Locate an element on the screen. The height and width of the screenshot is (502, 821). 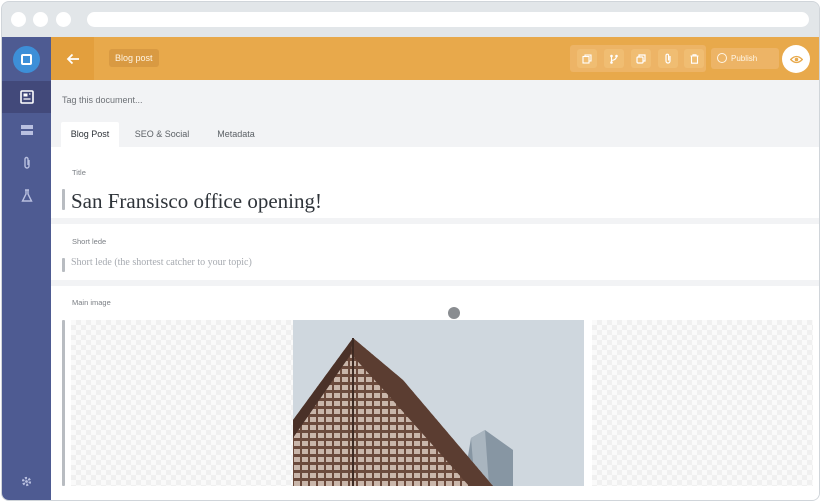
documents-icon is located at coordinates (26, 97).